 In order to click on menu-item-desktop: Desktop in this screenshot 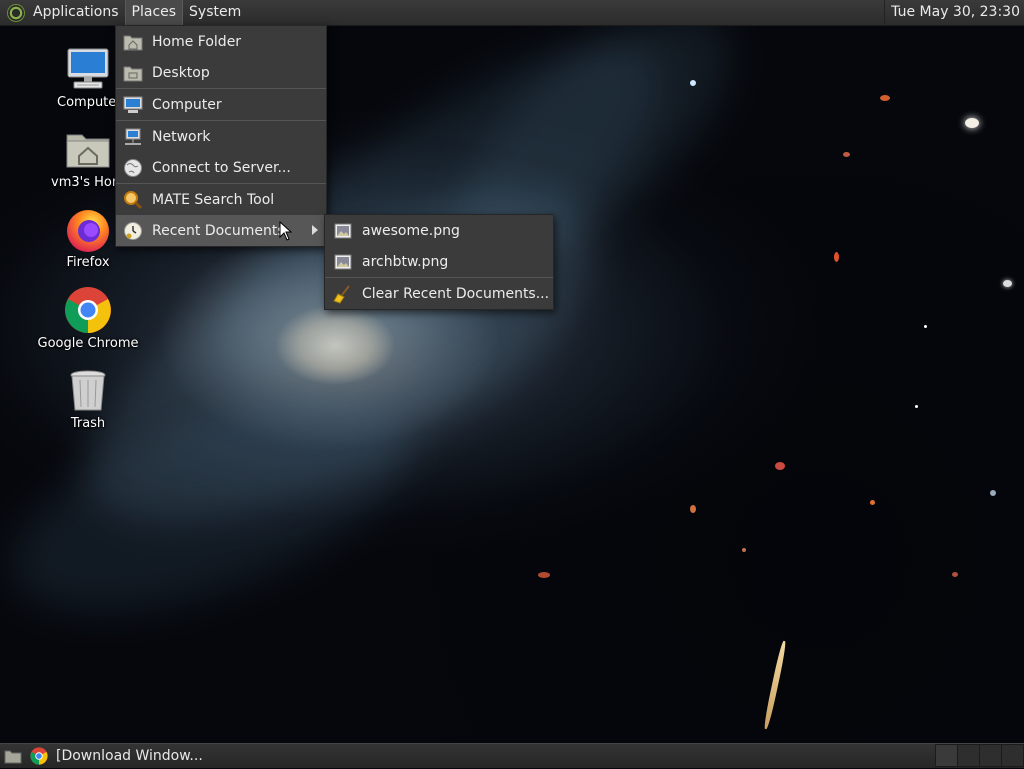, I will do `click(221, 72)`.